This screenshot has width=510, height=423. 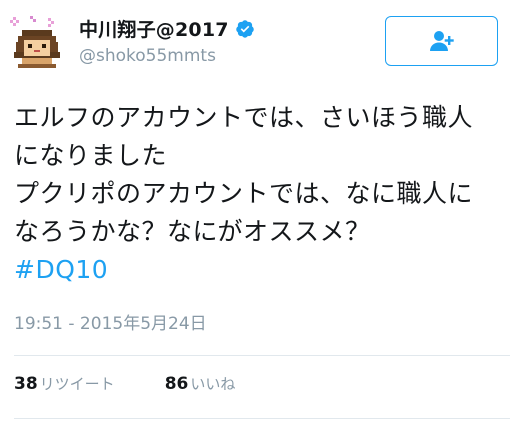 I want to click on tweet-line: になりました, so click(x=91, y=155).